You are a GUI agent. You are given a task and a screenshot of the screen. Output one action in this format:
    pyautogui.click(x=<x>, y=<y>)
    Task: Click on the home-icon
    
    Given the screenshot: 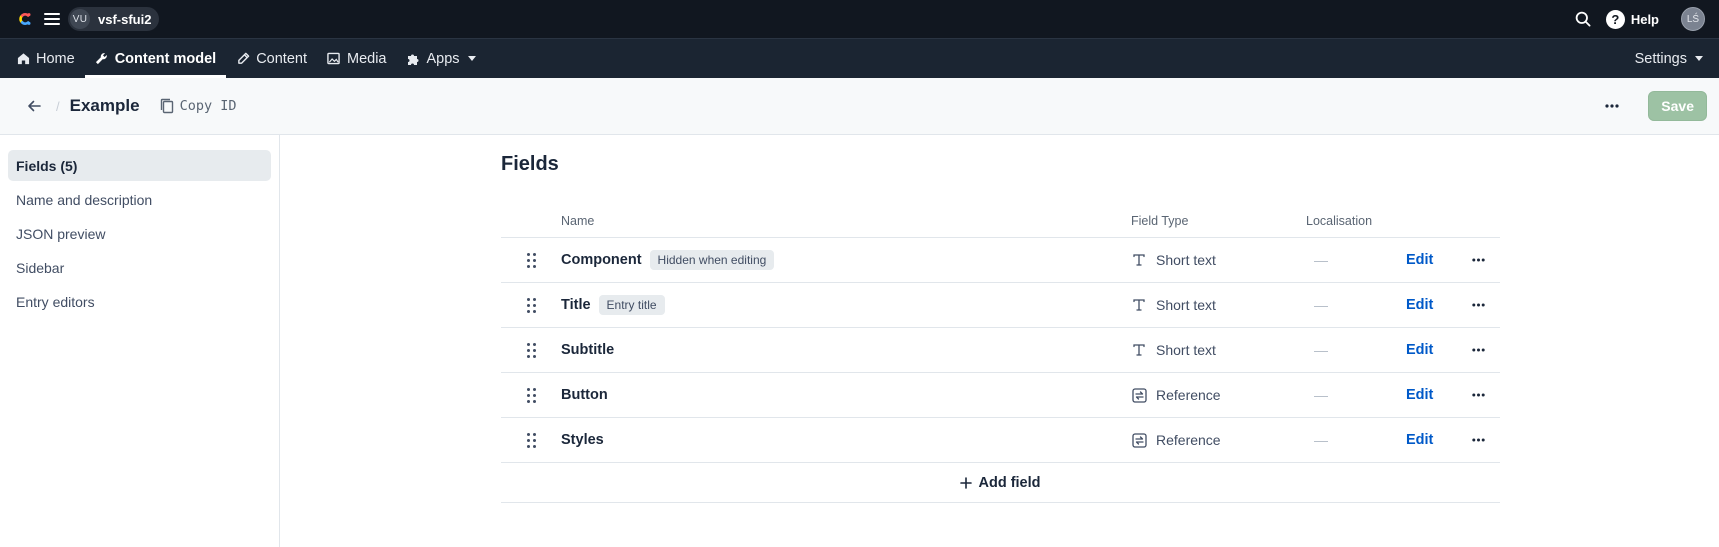 What is the action you would take?
    pyautogui.click(x=23, y=59)
    